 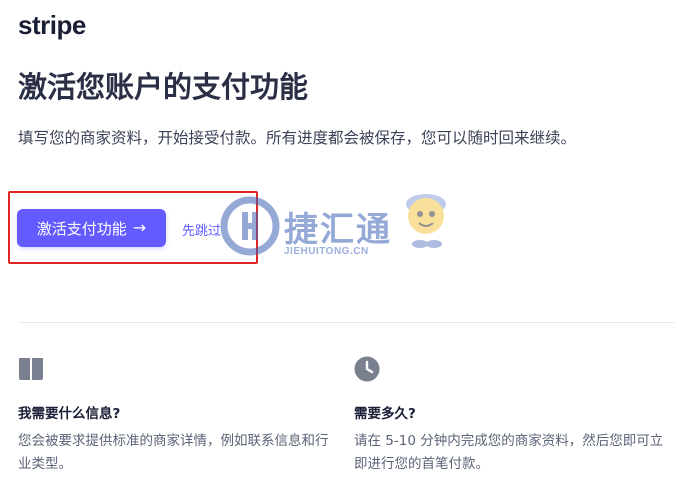 I want to click on page-description: 填写您的商家资料，开始接受付款。所有进度都会被保存，您可以随时回来继续。, so click(x=297, y=138).